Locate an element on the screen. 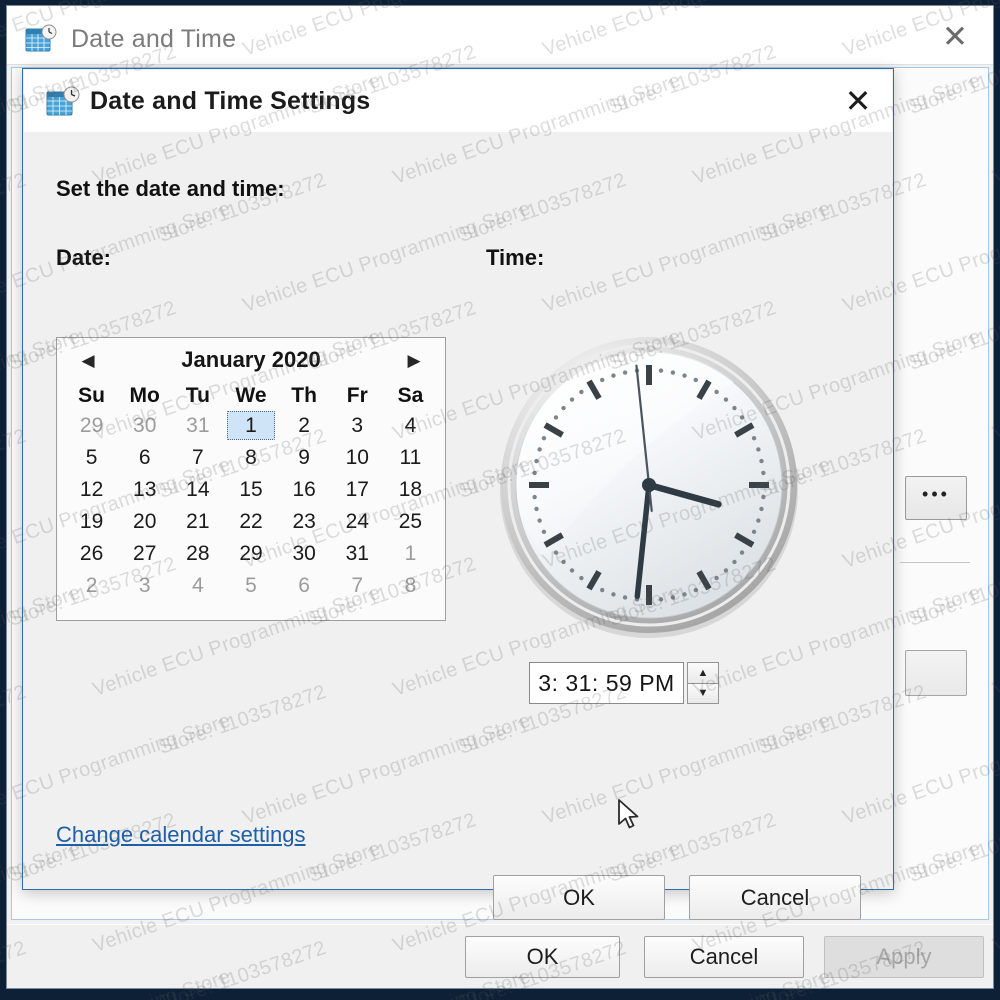 The image size is (1000, 1000). time-stepper-down-icon: ▼ is located at coordinates (703, 693).